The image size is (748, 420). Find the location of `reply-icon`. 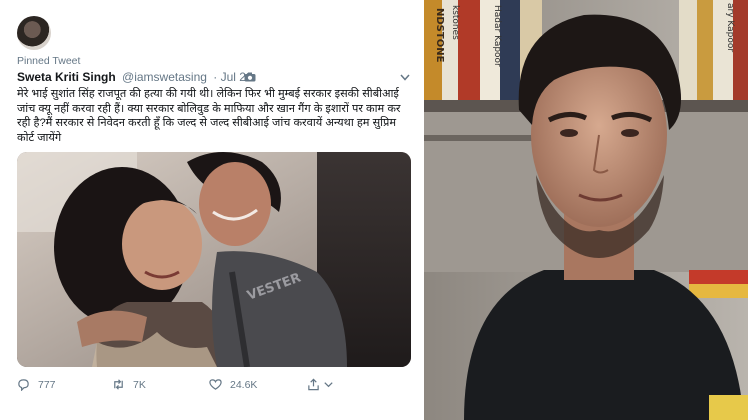

reply-icon is located at coordinates (23, 385).